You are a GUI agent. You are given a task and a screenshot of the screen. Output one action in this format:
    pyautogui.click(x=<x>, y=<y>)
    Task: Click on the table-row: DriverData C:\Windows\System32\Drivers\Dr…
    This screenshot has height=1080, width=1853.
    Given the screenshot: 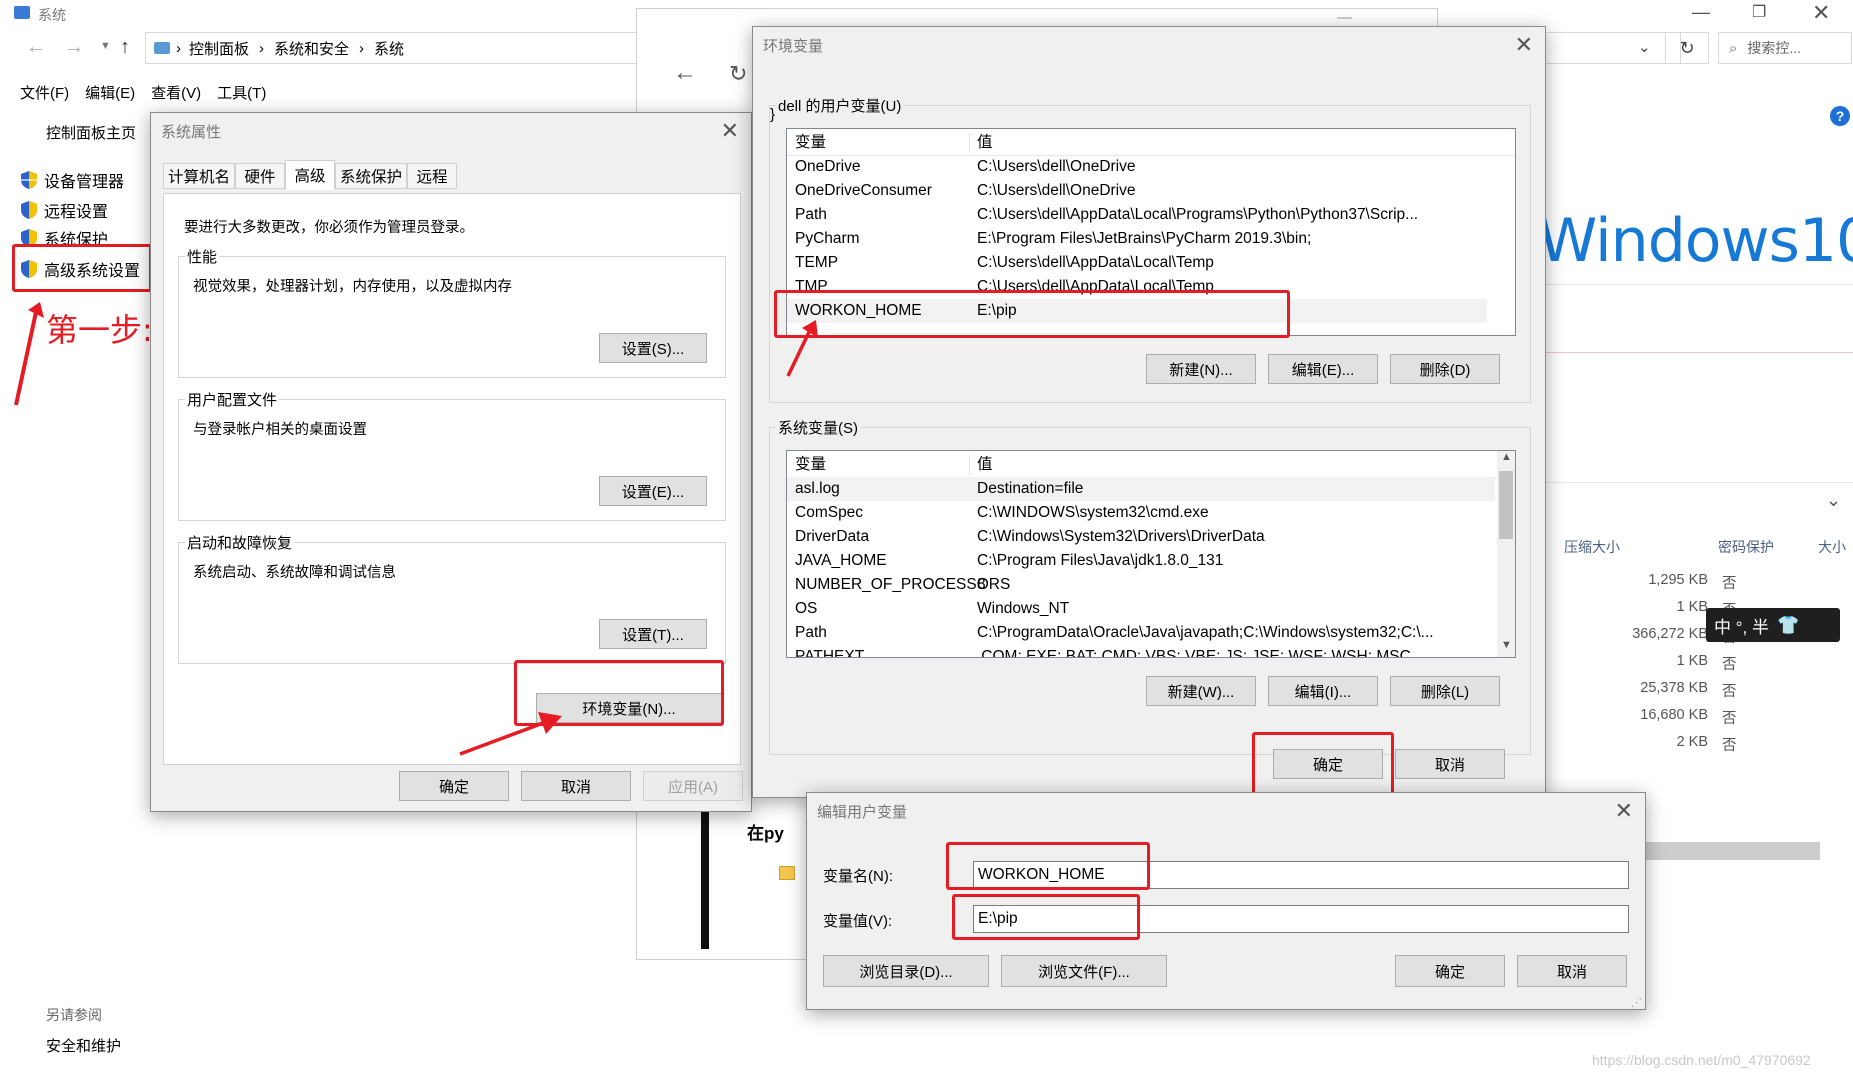 What is the action you would take?
    pyautogui.click(x=1141, y=537)
    